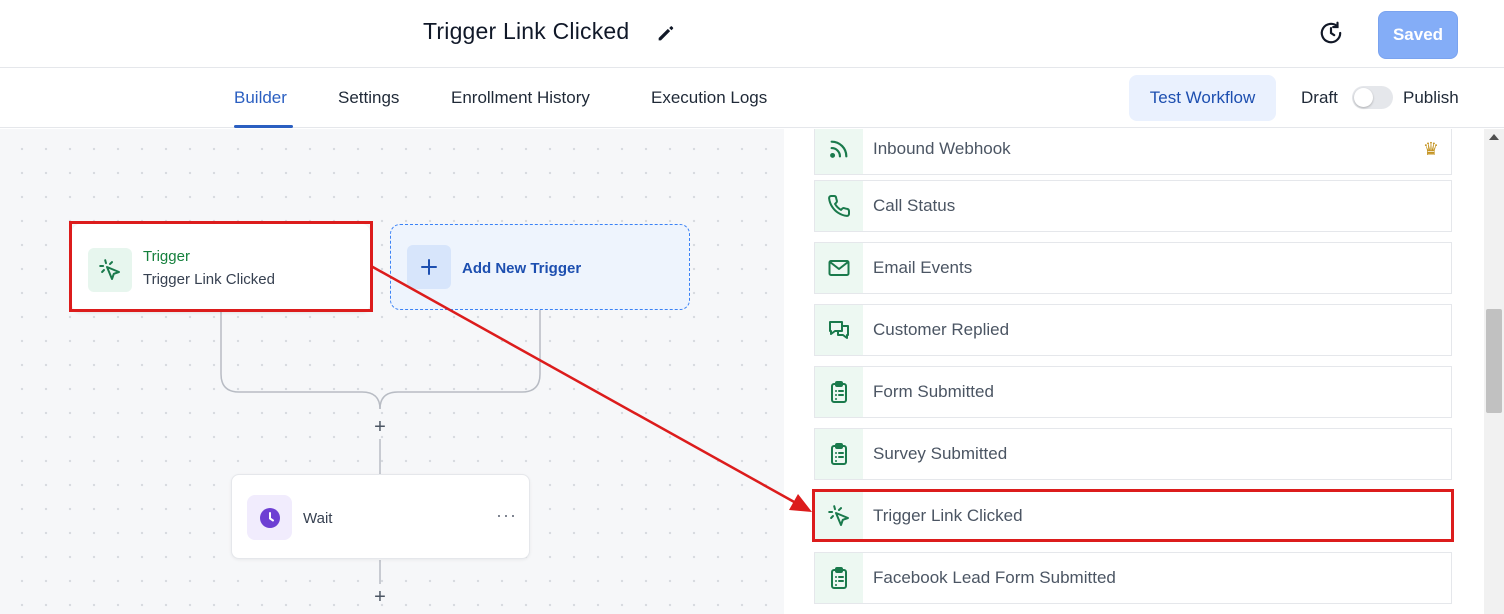 The height and width of the screenshot is (614, 1504). Describe the element at coordinates (1363, 97) in the screenshot. I see `toggle-knob` at that location.